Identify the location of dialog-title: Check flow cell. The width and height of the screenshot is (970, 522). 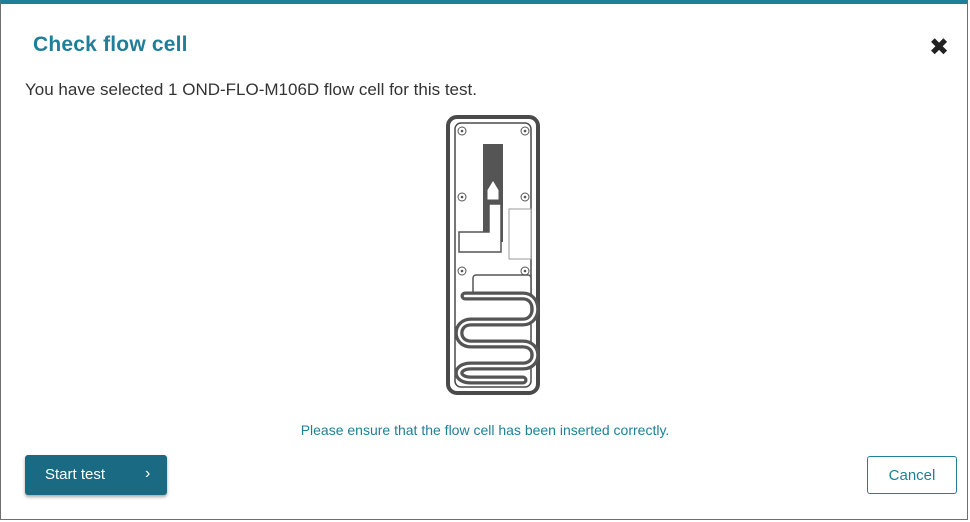
(110, 44).